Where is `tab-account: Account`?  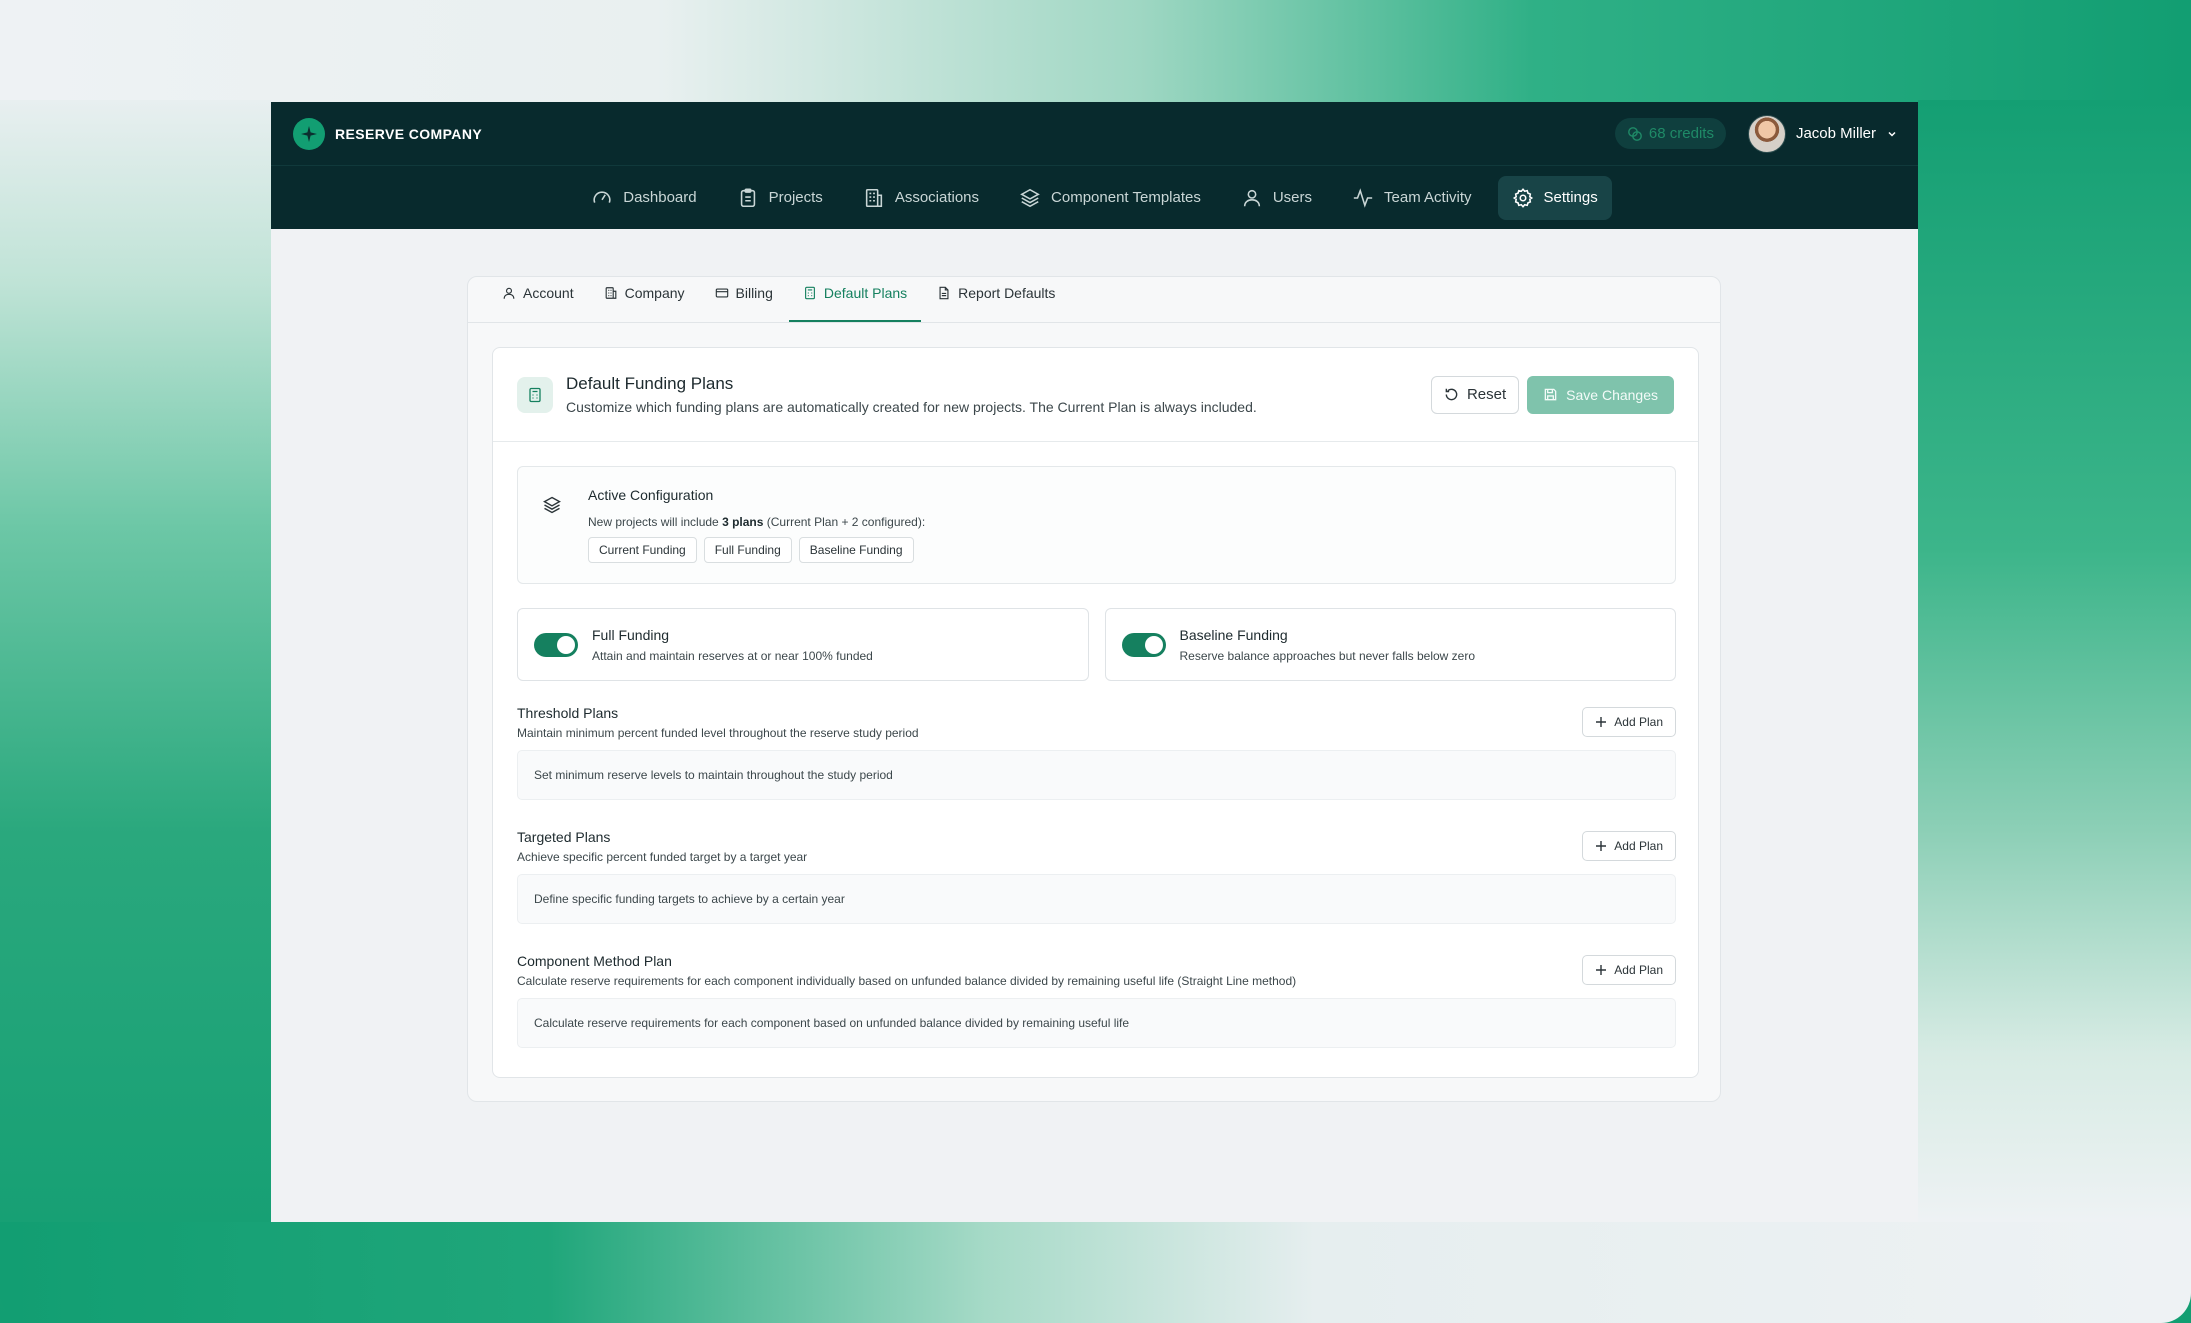
tab-account: Account is located at coordinates (538, 299).